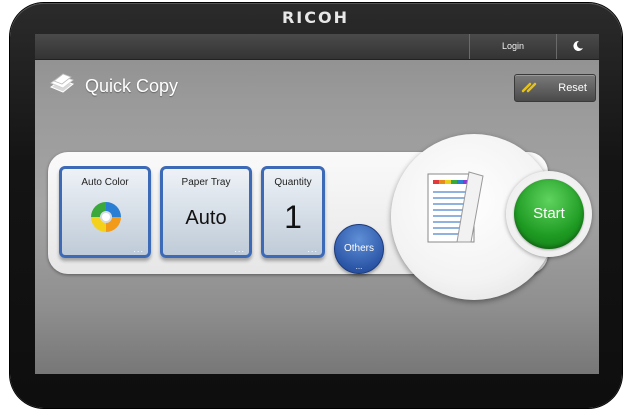  I want to click on others-label: Others, so click(358, 248).